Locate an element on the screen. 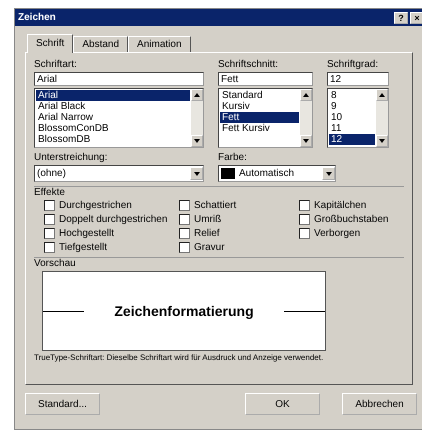  input-field: Fett is located at coordinates (265, 79).